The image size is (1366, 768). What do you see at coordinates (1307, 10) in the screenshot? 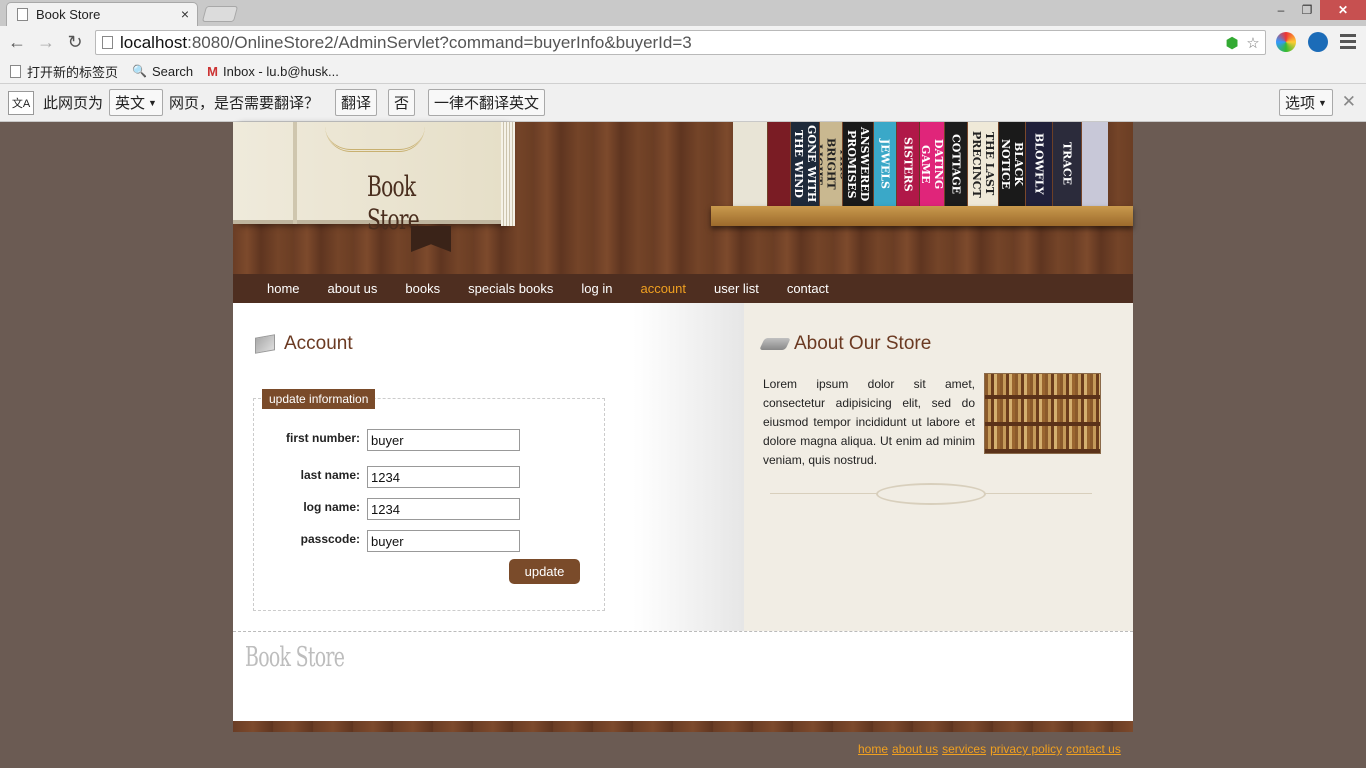
I see `restore-button: ❐` at bounding box center [1307, 10].